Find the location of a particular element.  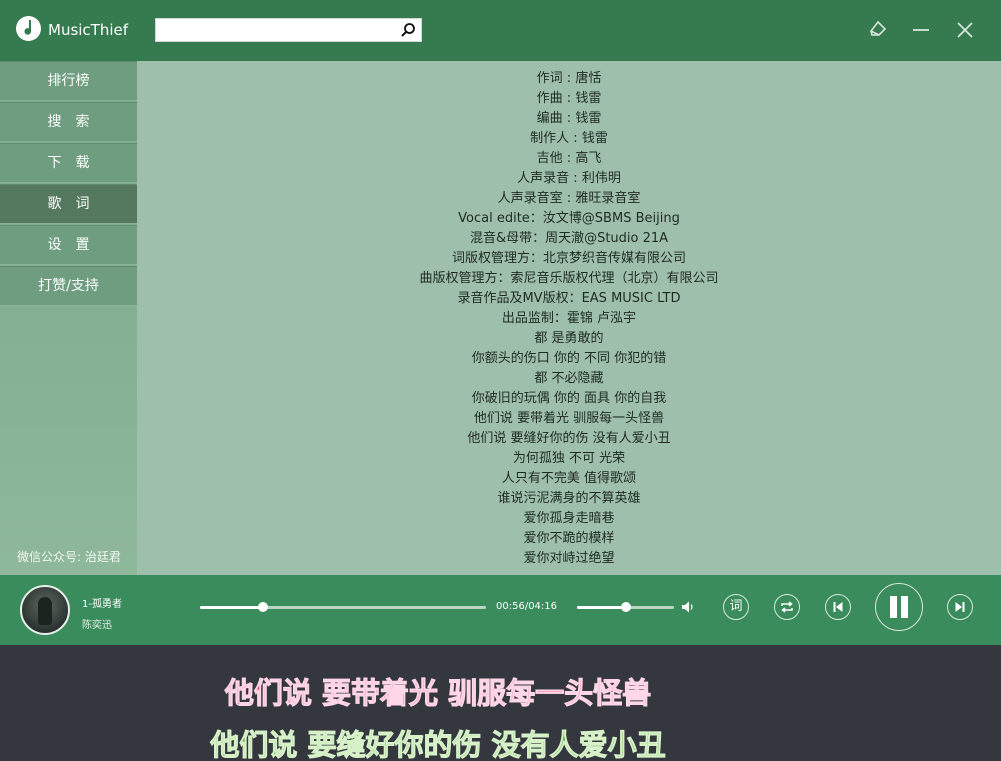

sidebar-item-download: 下 载 is located at coordinates (68, 163).